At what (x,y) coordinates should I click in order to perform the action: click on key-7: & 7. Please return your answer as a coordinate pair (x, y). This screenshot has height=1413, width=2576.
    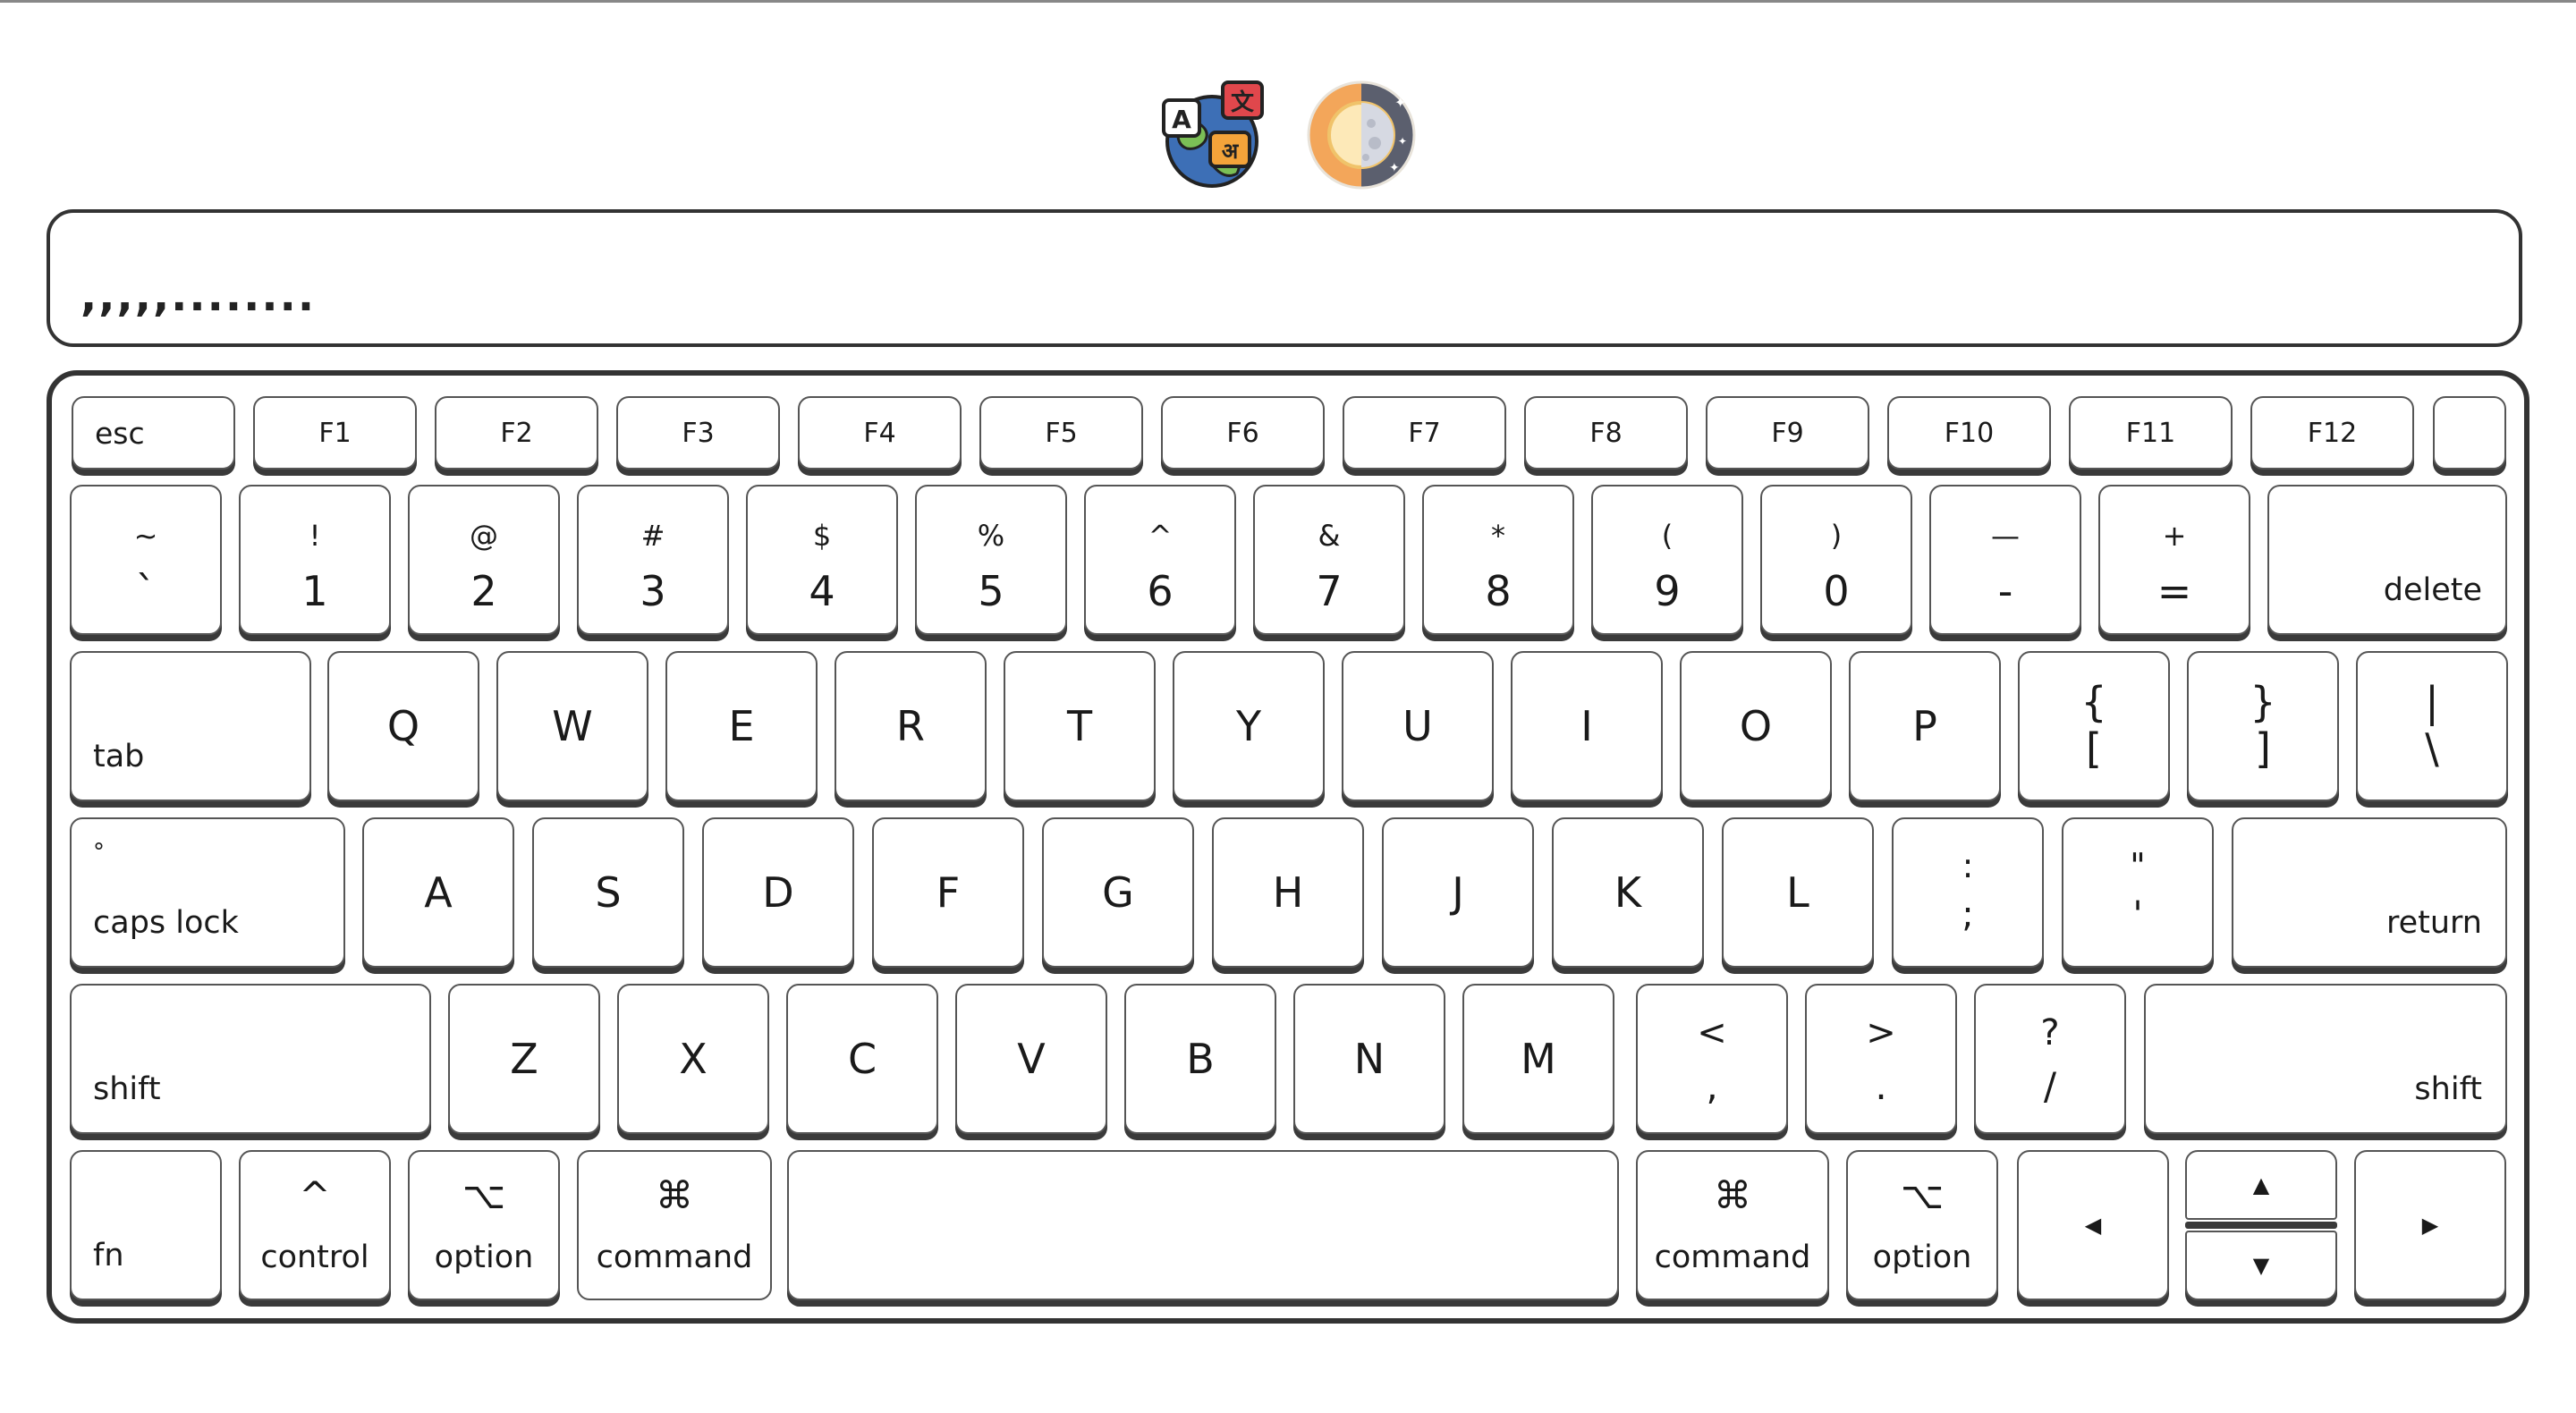
    Looking at the image, I should click on (1329, 560).